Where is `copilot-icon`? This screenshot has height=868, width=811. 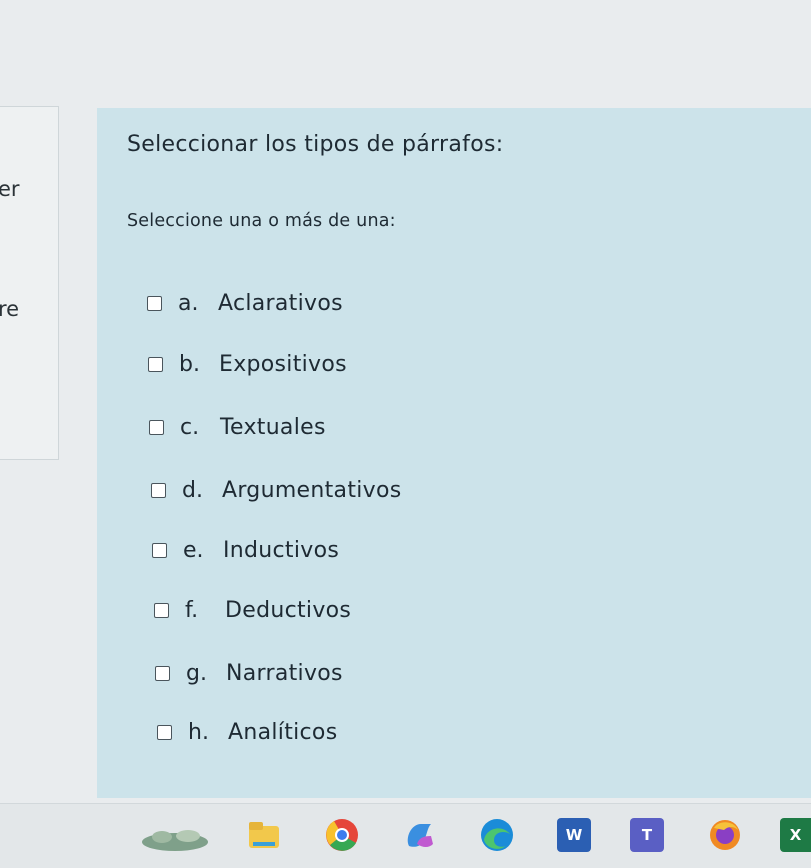
copilot-icon is located at coordinates (420, 835).